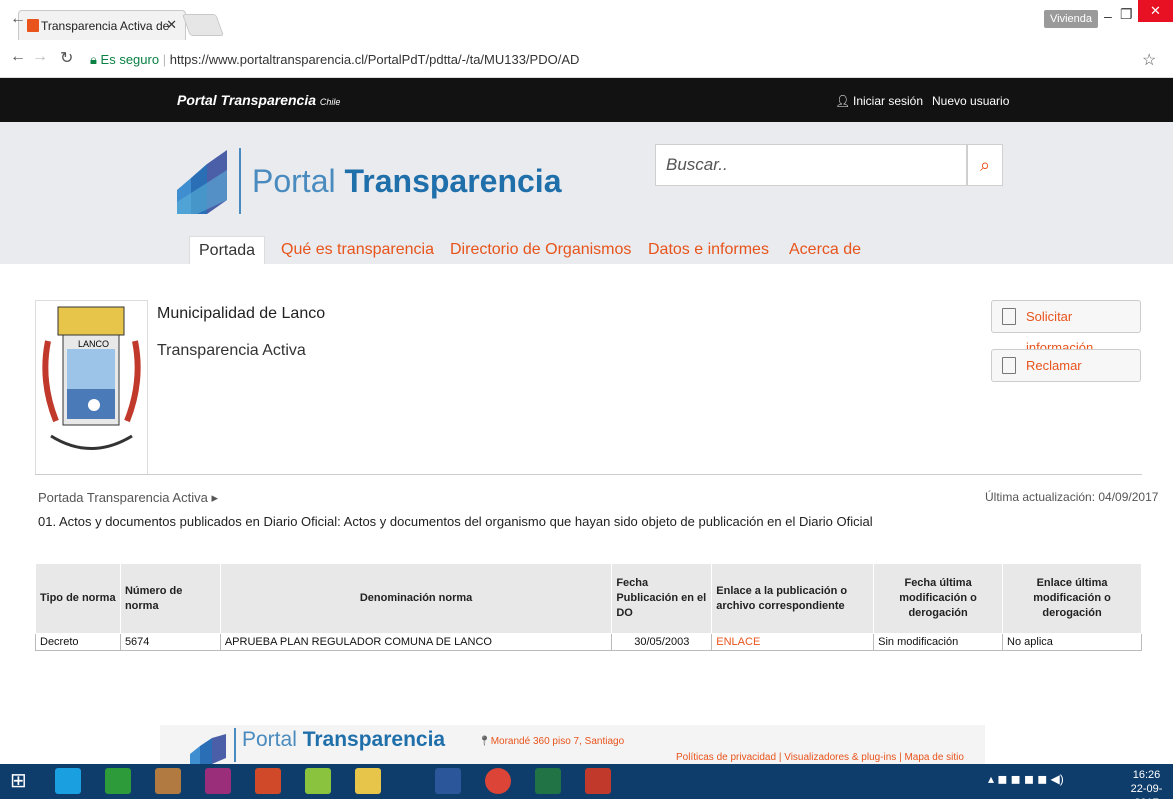  What do you see at coordinates (453, 181) in the screenshot?
I see `logo-bold-text: Transparencia` at bounding box center [453, 181].